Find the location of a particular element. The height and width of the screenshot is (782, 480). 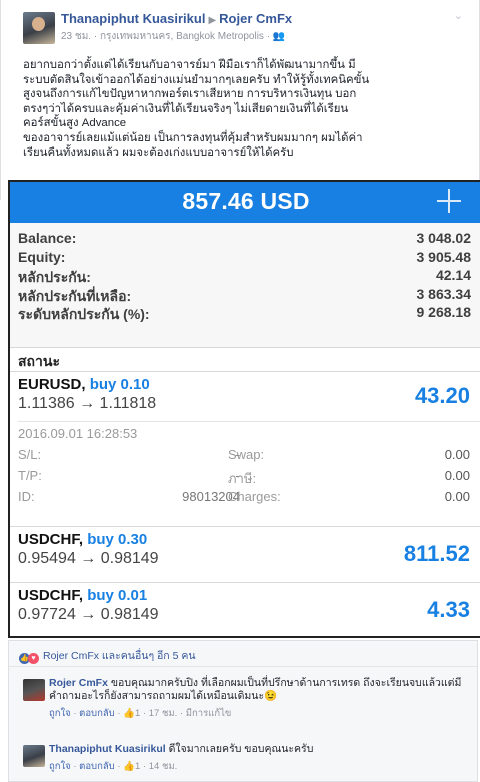

tax-value: 0.00 is located at coordinates (457, 475).